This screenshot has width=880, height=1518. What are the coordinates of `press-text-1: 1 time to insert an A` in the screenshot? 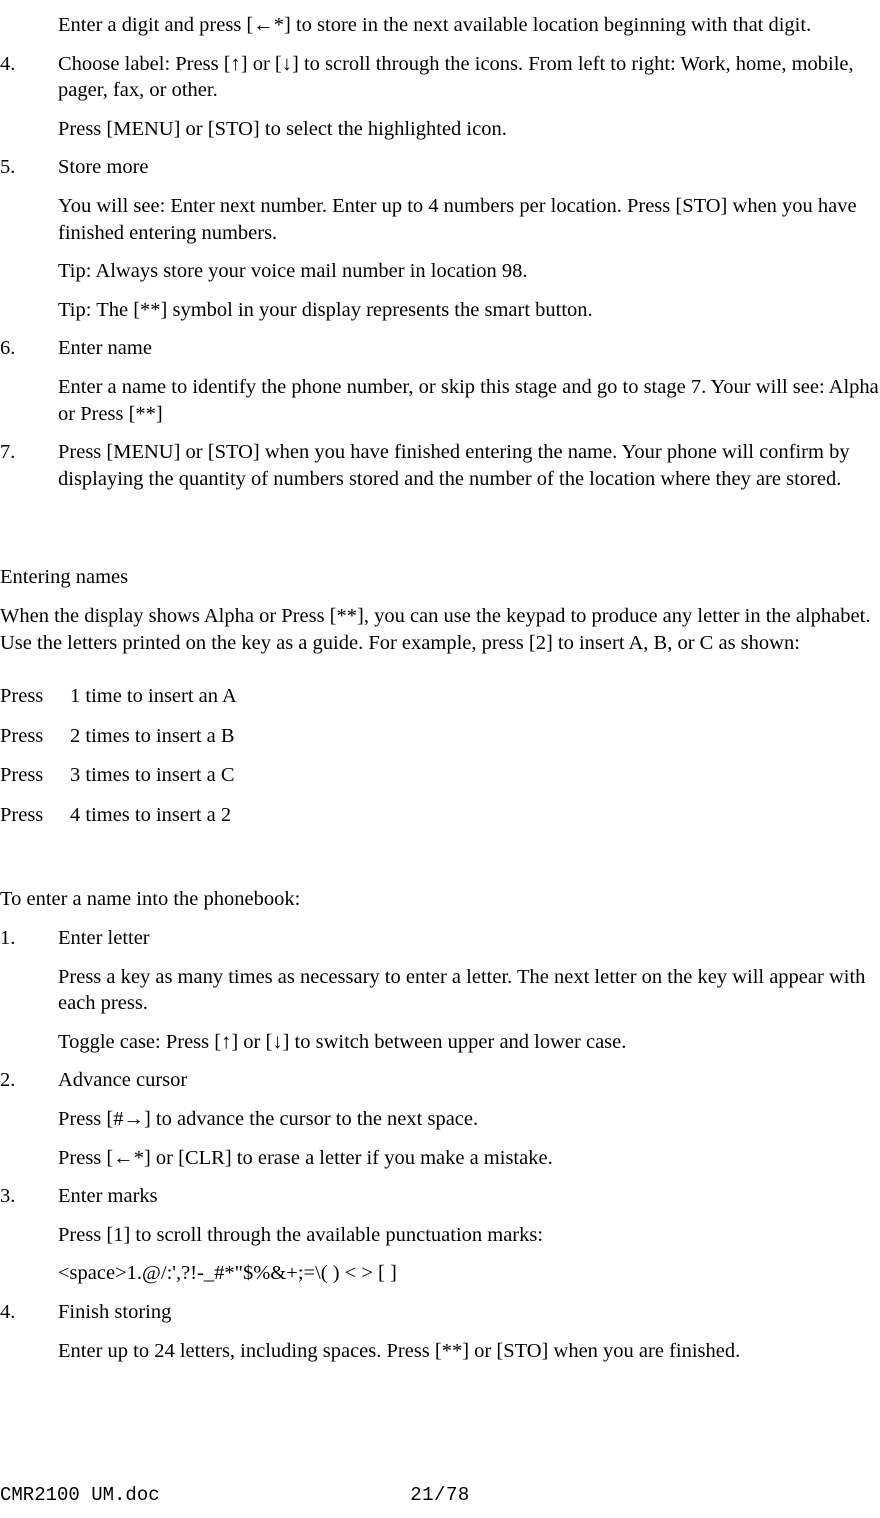 It's located at (153, 696).